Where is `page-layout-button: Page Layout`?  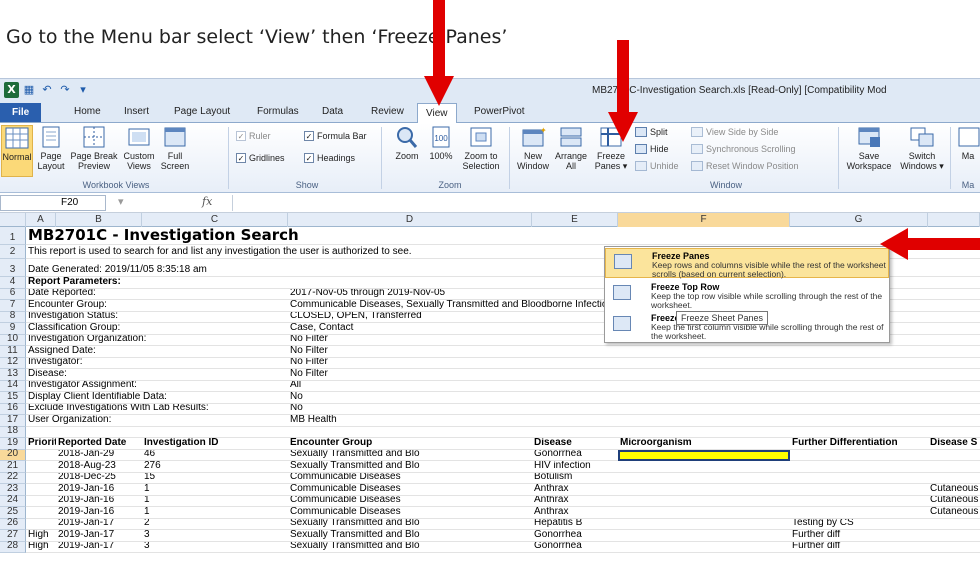
page-layout-button: Page Layout is located at coordinates (51, 148).